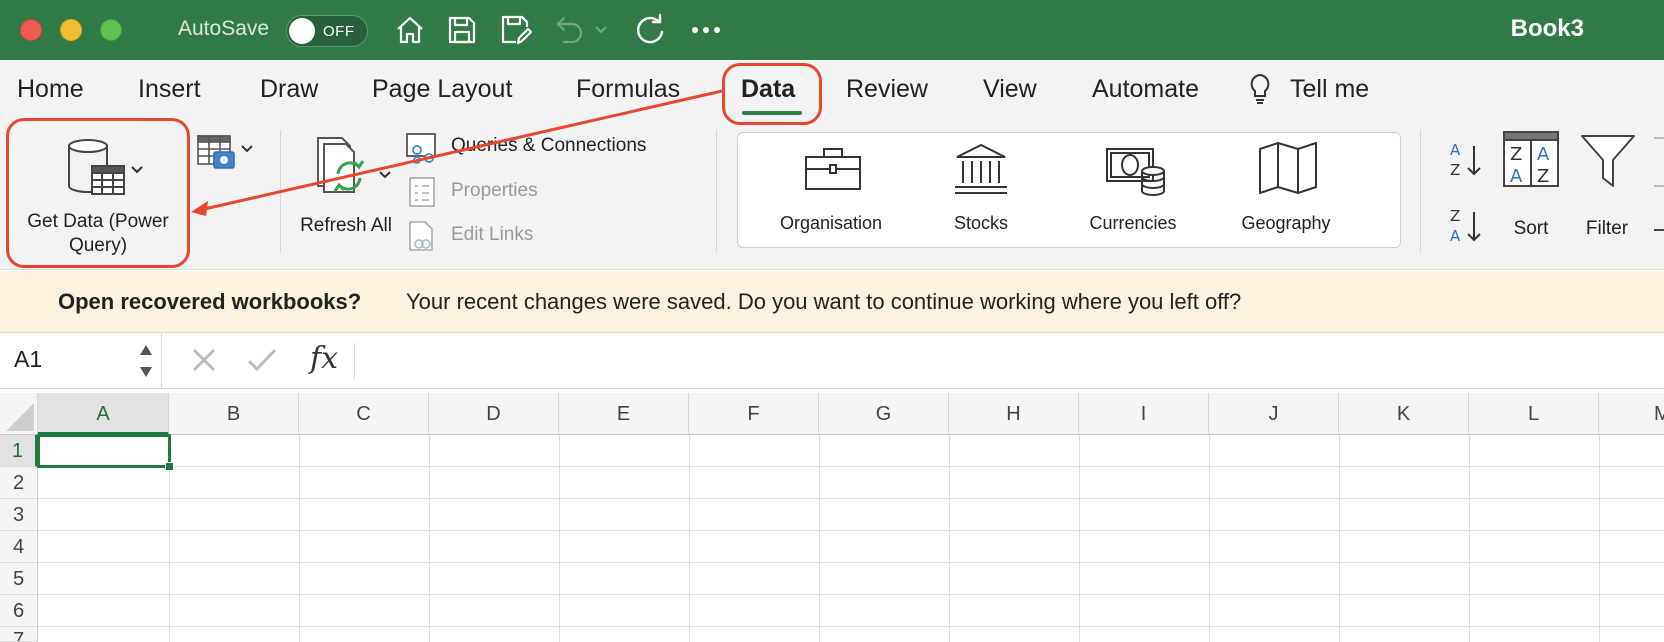  What do you see at coordinates (457, 152) in the screenshot?
I see `annotation-arrow` at bounding box center [457, 152].